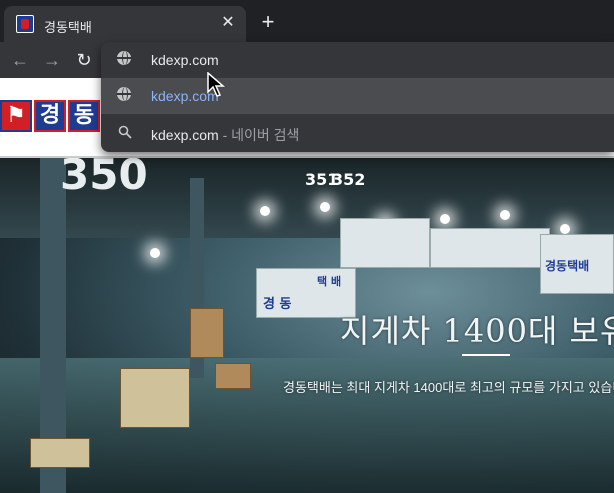 The height and width of the screenshot is (493, 614). I want to click on hero-headline: 지게차 1400대 보유, so click(477, 331).